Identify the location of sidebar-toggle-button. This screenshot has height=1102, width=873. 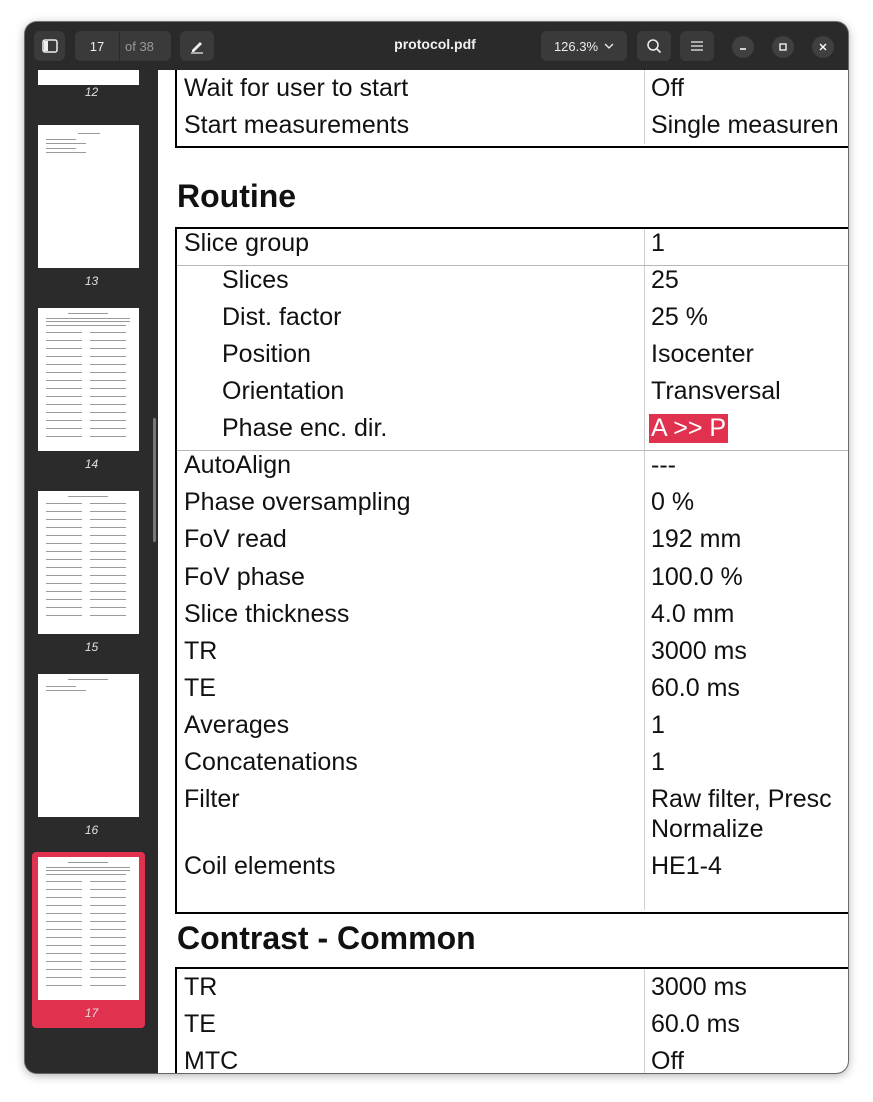
(49, 46).